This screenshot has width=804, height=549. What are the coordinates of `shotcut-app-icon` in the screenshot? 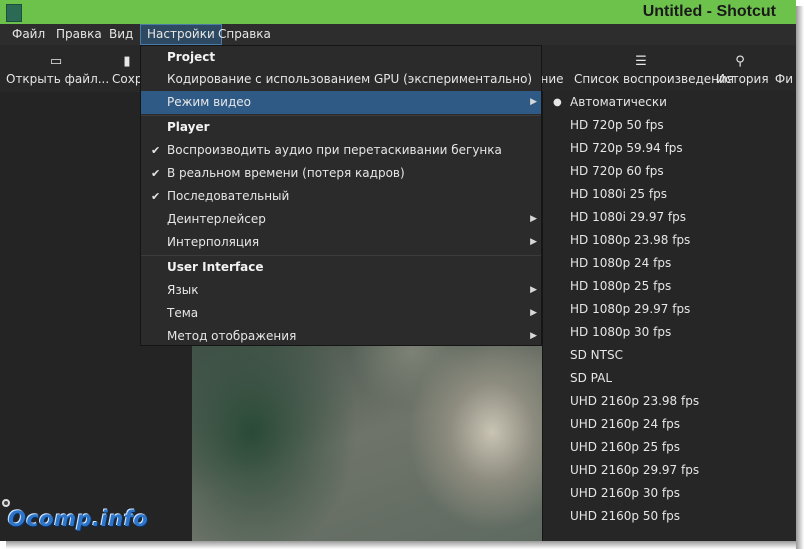 It's located at (14, 13).